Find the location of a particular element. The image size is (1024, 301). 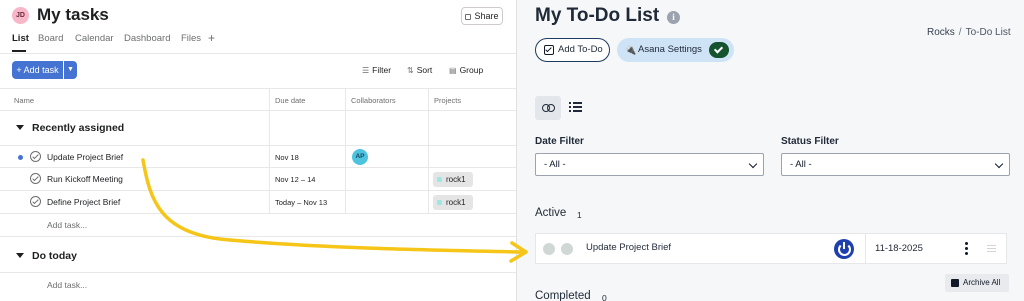

todo-name: Update Project Brief is located at coordinates (628, 247).